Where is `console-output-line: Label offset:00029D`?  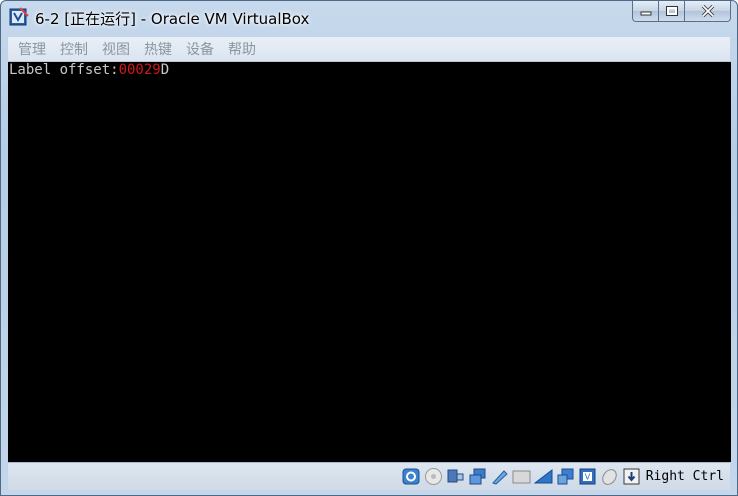 console-output-line: Label offset:00029D is located at coordinates (89, 70).